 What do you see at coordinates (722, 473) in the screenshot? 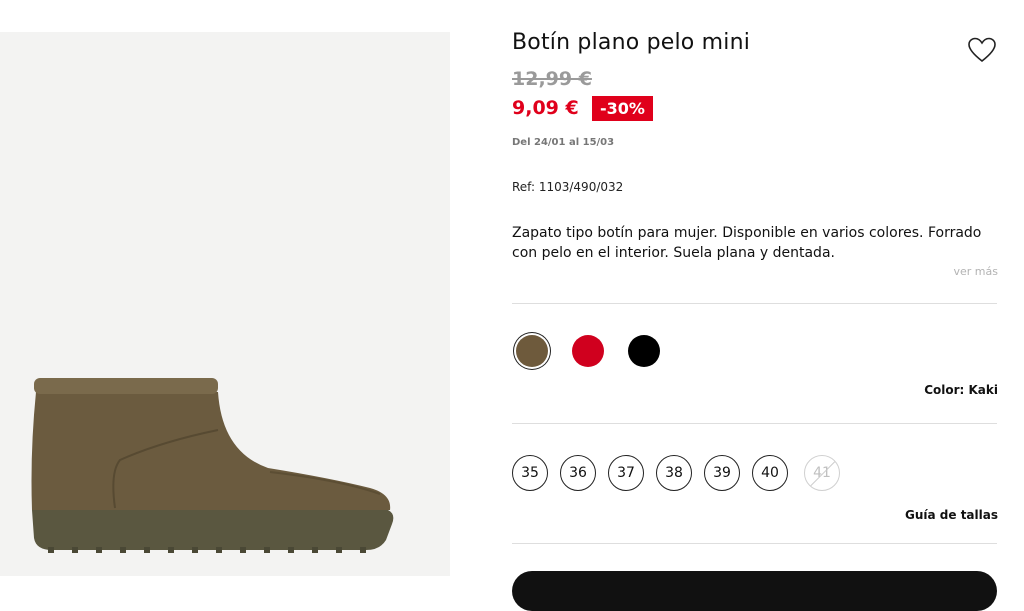
I see `size-39: 39` at bounding box center [722, 473].